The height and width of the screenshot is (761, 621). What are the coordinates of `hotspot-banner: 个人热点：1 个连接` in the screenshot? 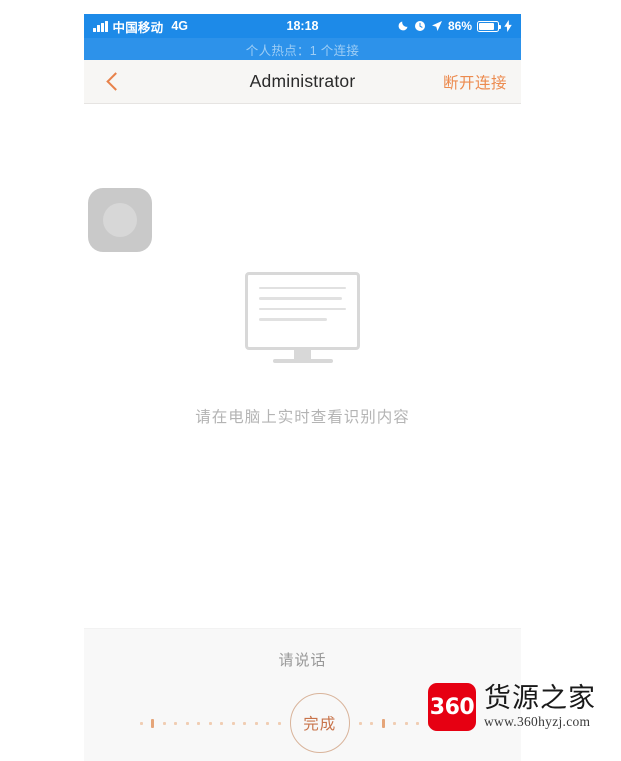 It's located at (302, 49).